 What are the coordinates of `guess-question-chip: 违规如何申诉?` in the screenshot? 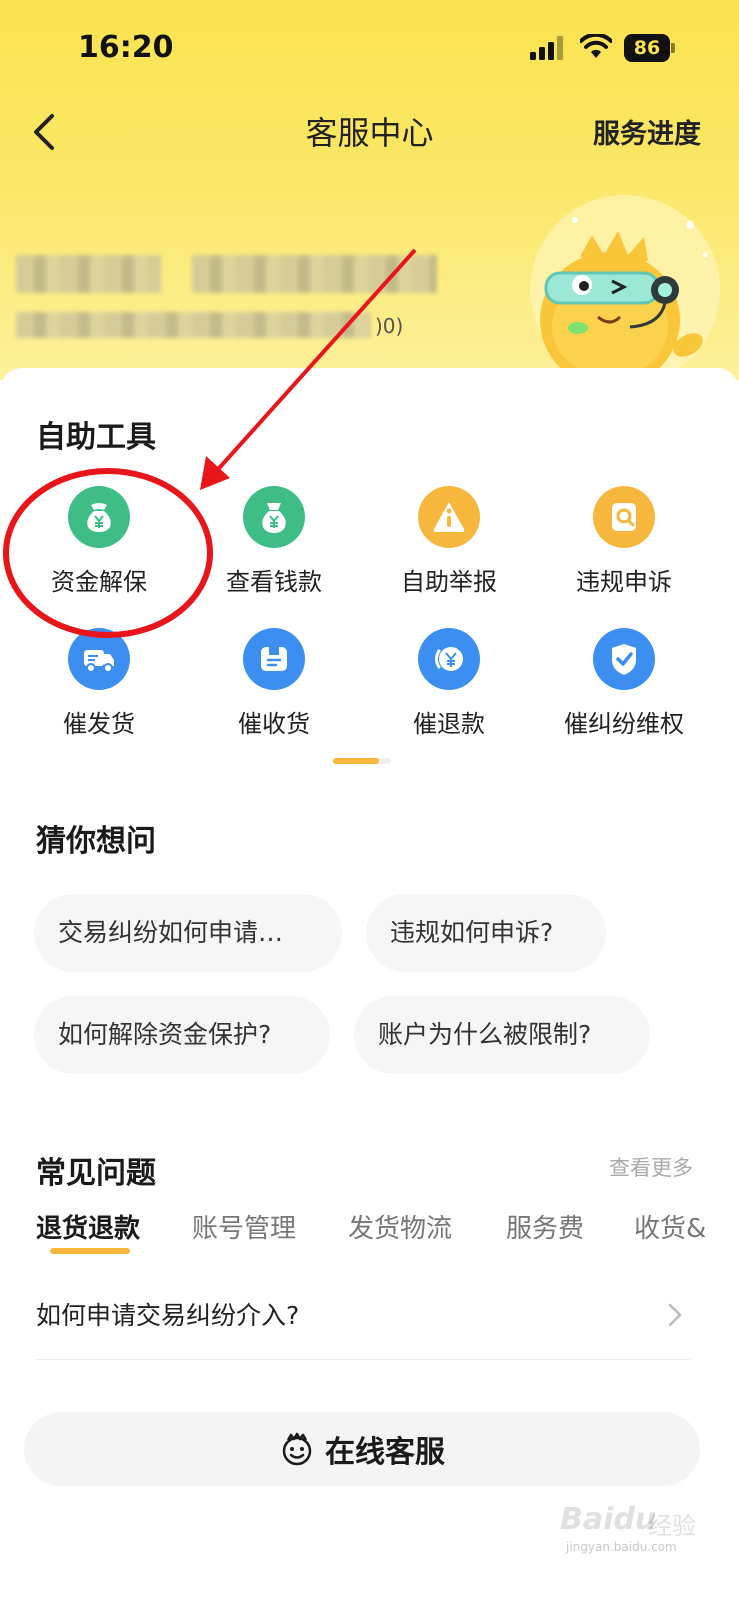 It's located at (486, 933).